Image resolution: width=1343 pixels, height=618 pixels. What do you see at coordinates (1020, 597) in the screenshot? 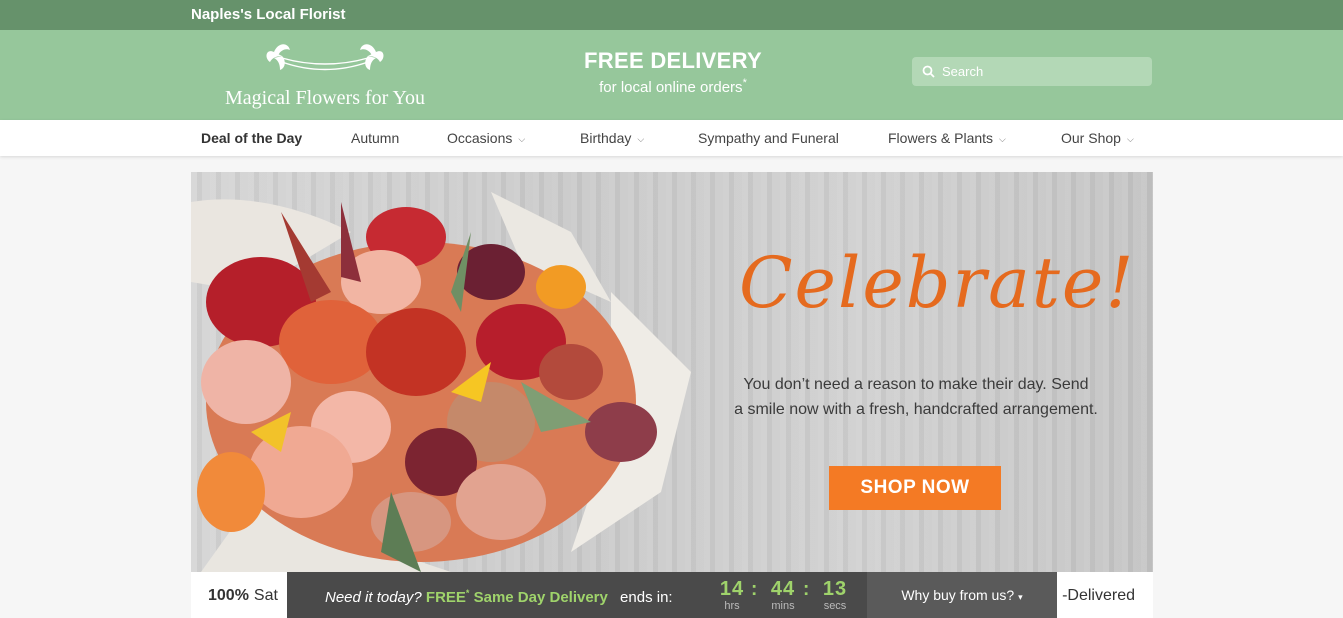
I see `caret-down-icon: ▾` at bounding box center [1020, 597].